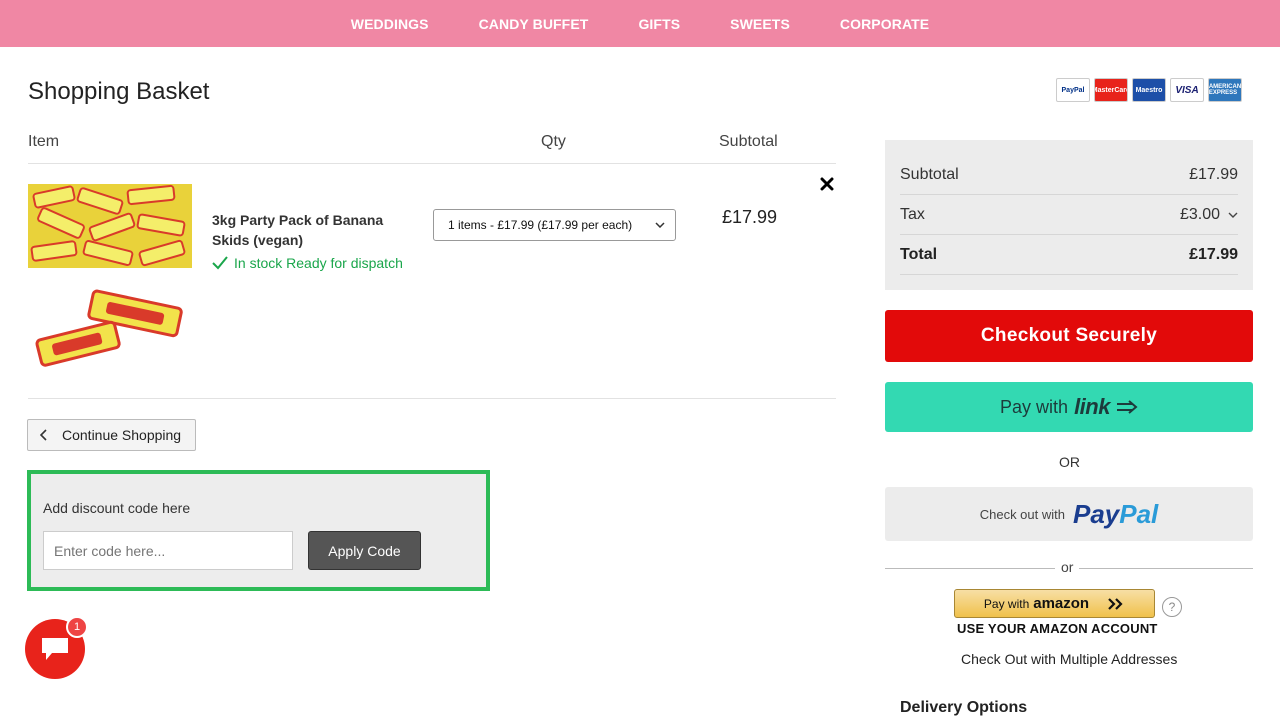 Image resolution: width=1280 pixels, height=720 pixels. I want to click on discount-label: Add discount code here, so click(117, 508).